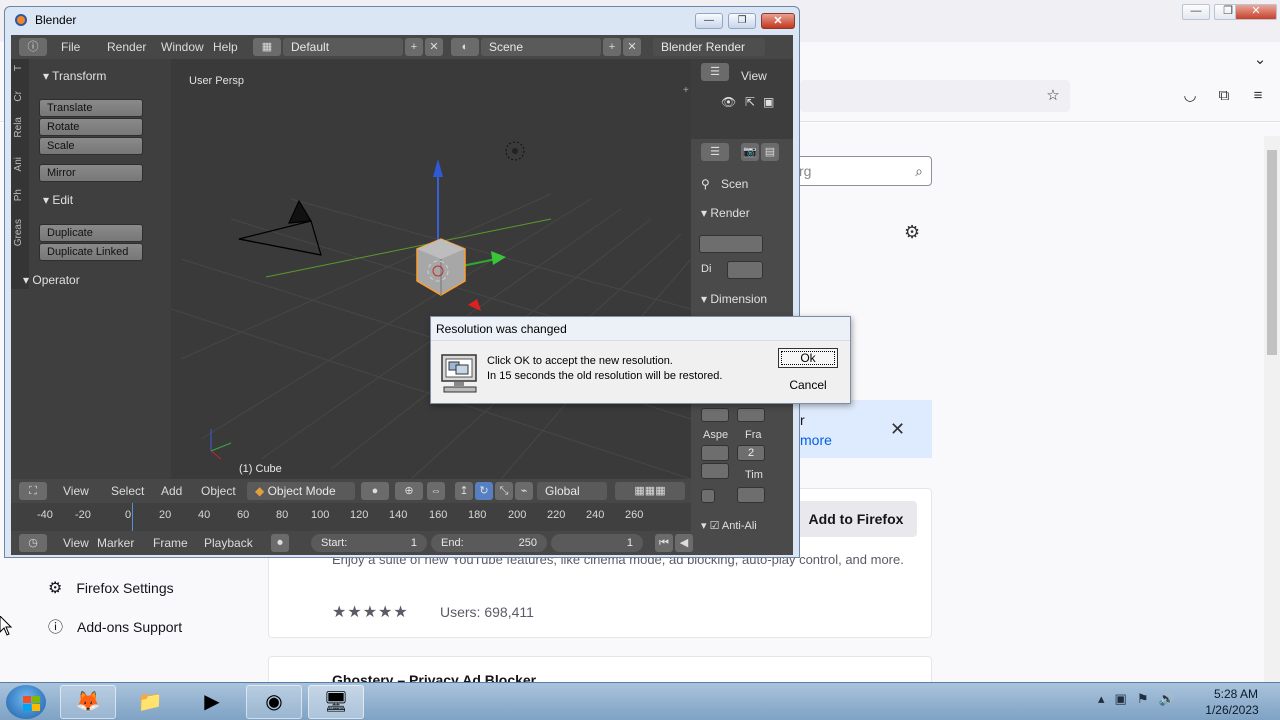 Image resolution: width=1280 pixels, height=720 pixels. I want to click on timeline-editor-icon: ◷, so click(33, 543).